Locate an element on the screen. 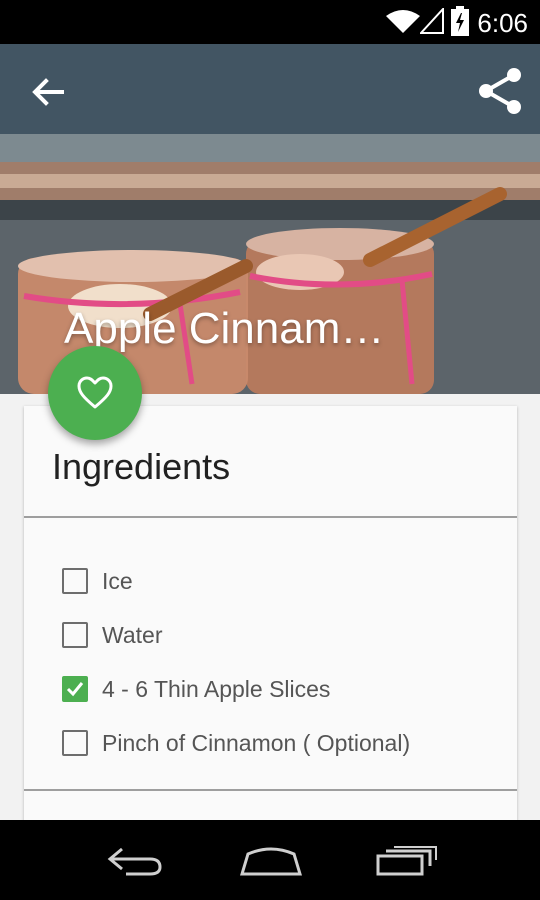  back-arrow-icon is located at coordinates (48, 92).